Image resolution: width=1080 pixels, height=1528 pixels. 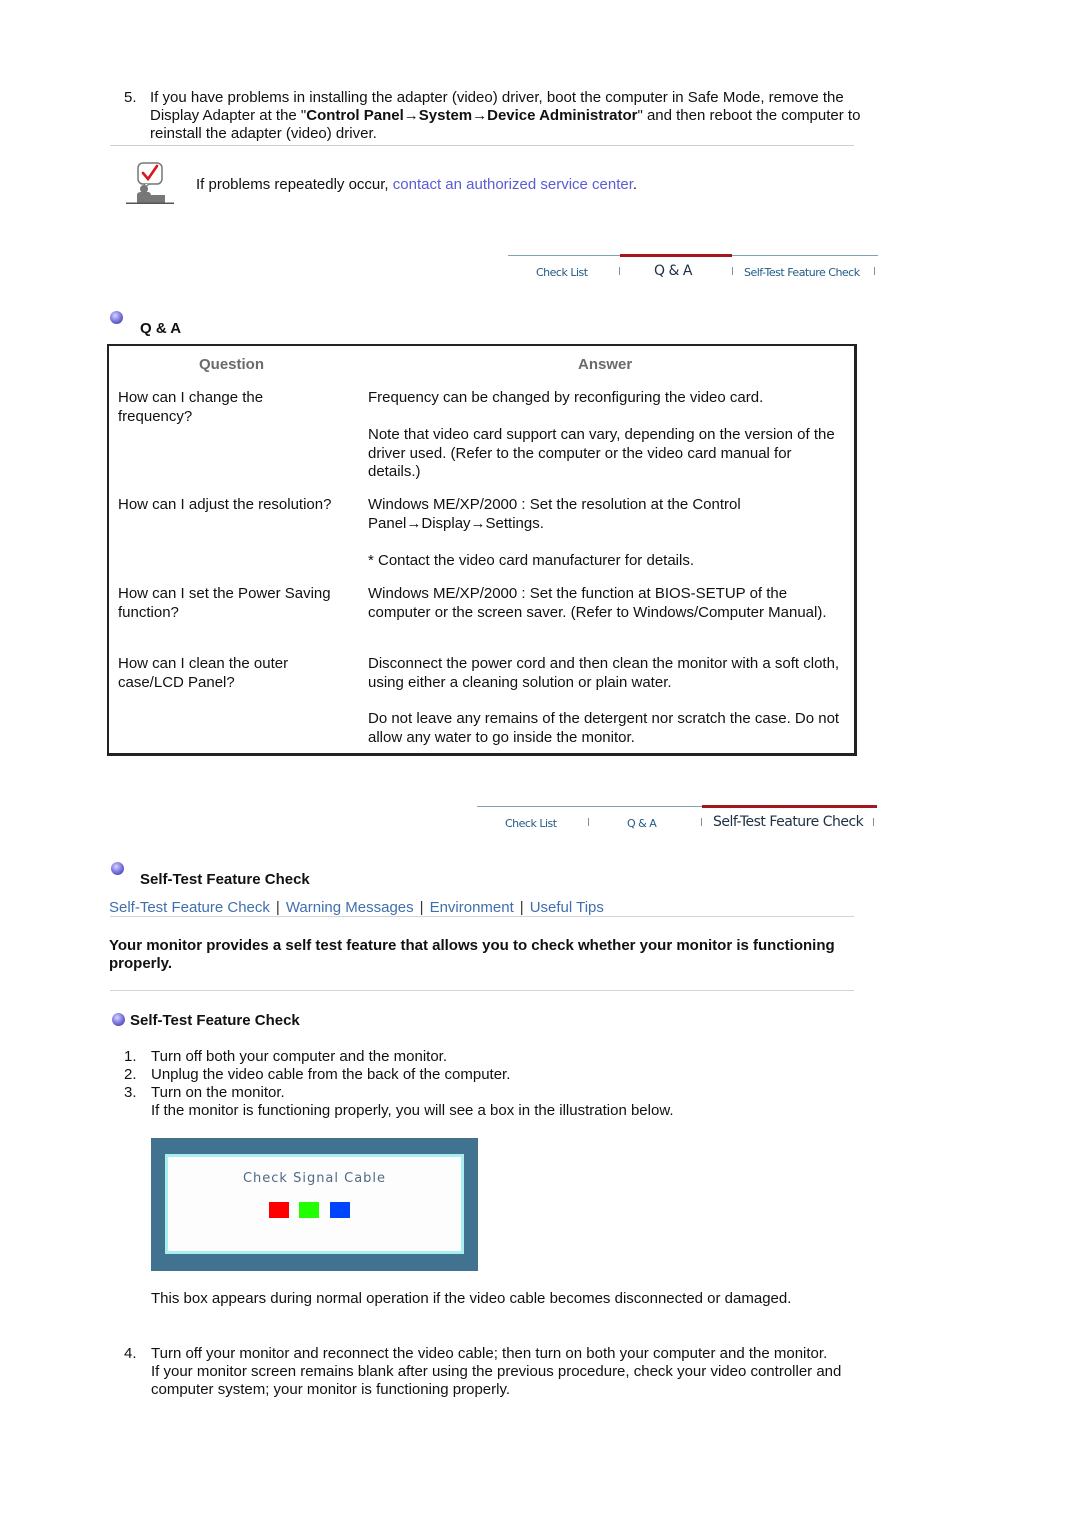 I want to click on note-text-end: ., so click(x=635, y=184).